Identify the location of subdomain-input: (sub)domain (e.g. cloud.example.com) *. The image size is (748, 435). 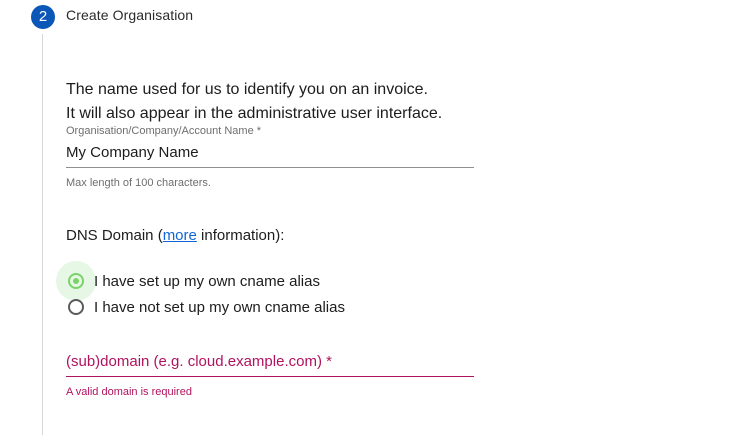
(270, 365).